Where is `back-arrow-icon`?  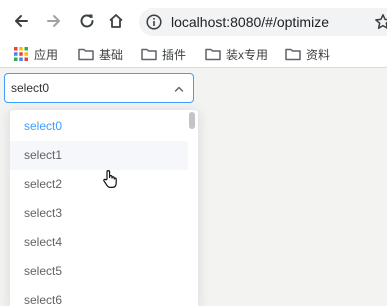 back-arrow-icon is located at coordinates (21, 21).